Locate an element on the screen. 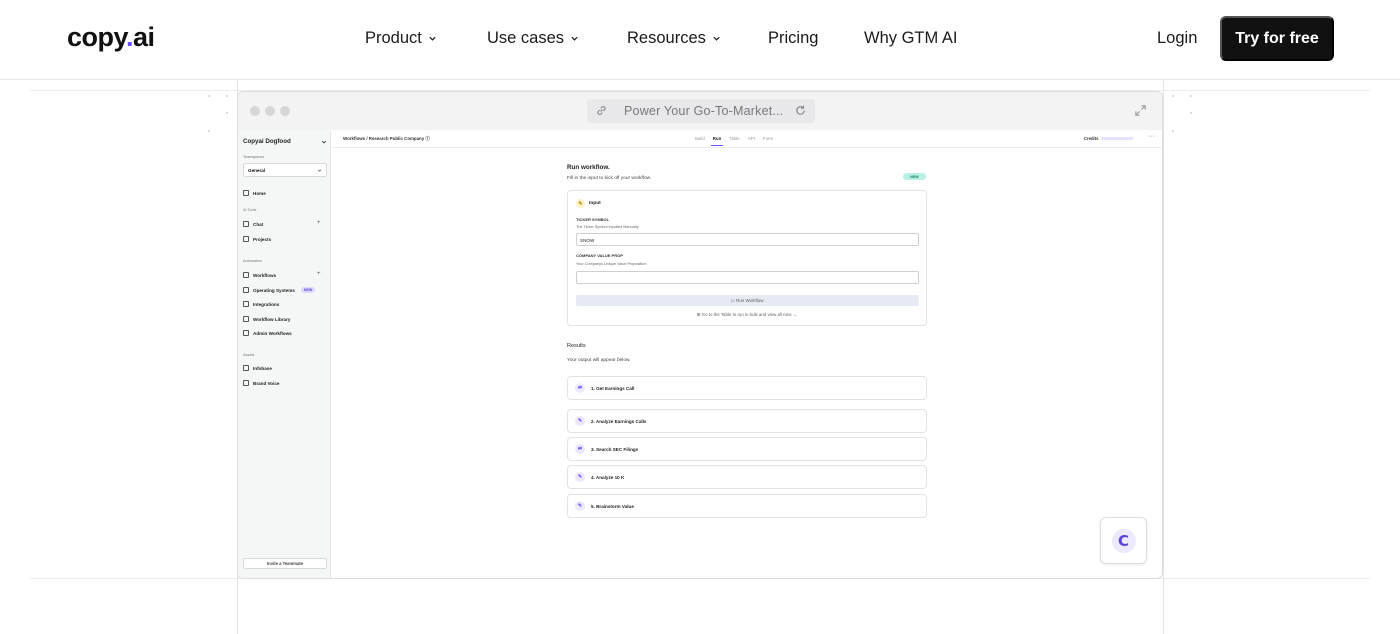  add-workflow-icon: + is located at coordinates (319, 274).